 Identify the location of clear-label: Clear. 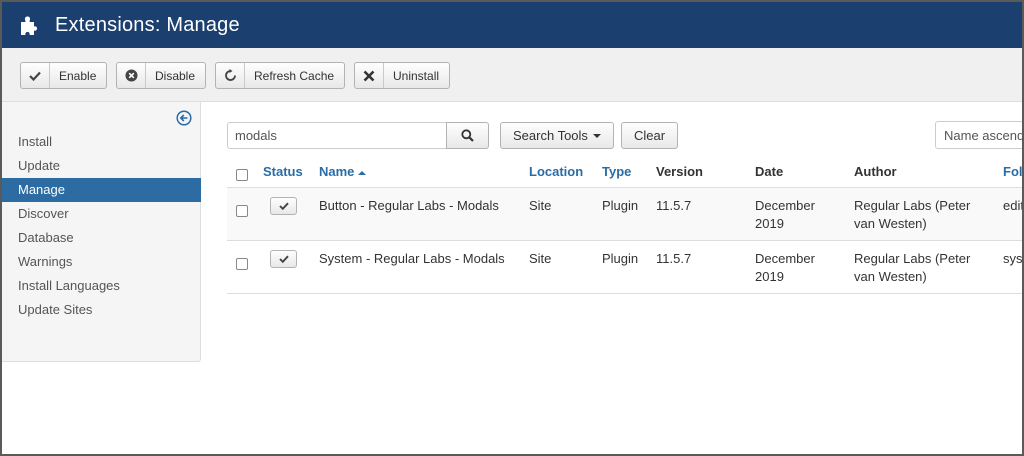
(650, 135).